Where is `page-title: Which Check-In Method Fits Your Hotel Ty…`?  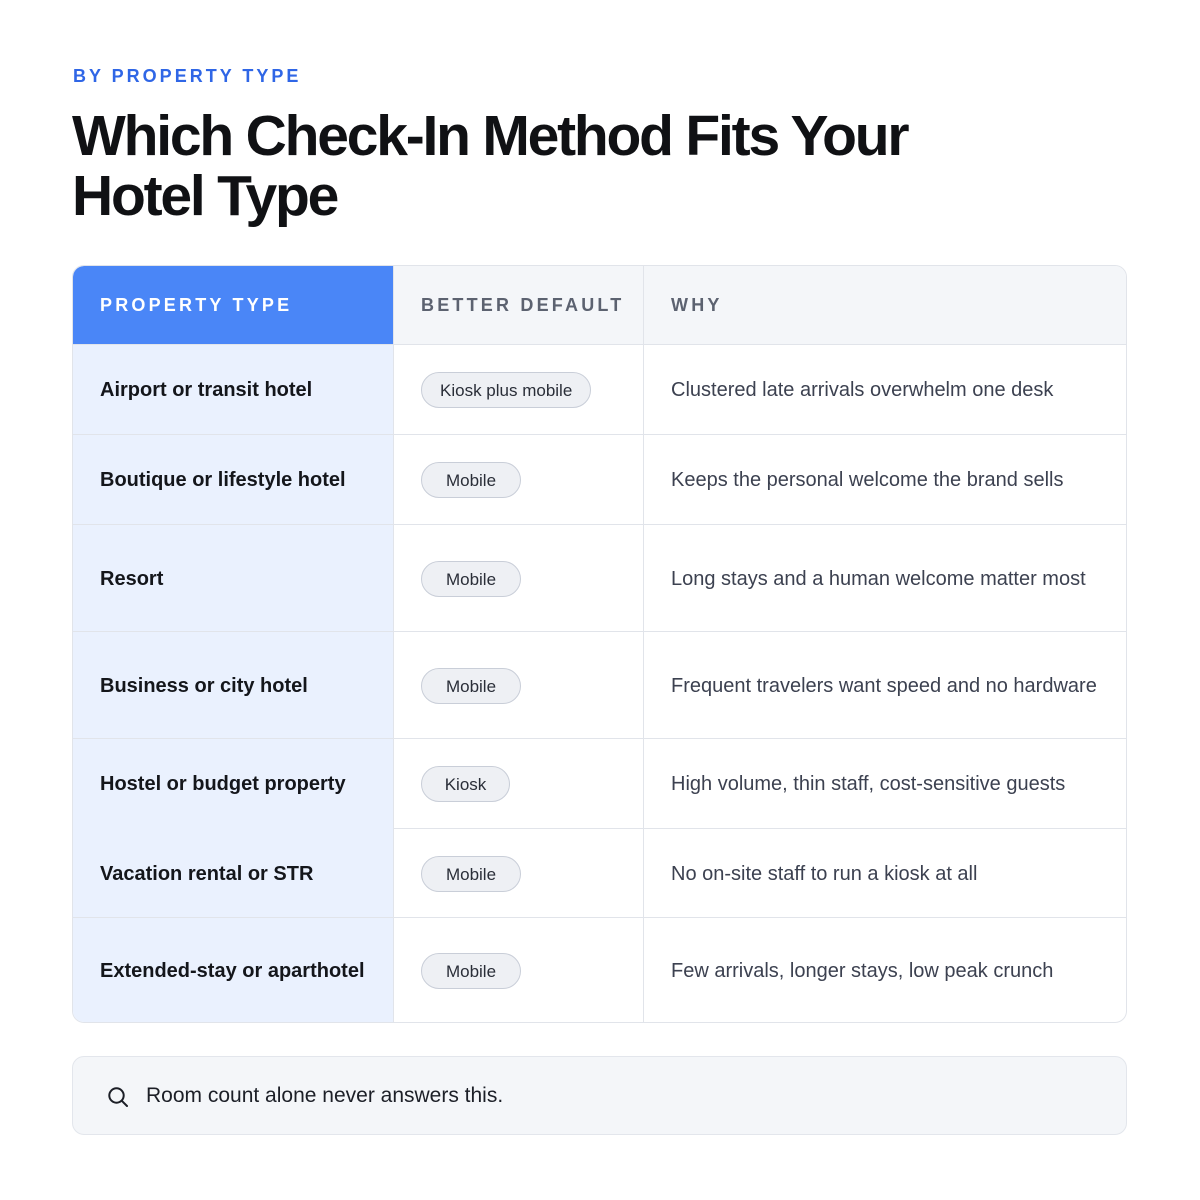 page-title: Which Check-In Method Fits Your Hotel Ty… is located at coordinates (491, 166).